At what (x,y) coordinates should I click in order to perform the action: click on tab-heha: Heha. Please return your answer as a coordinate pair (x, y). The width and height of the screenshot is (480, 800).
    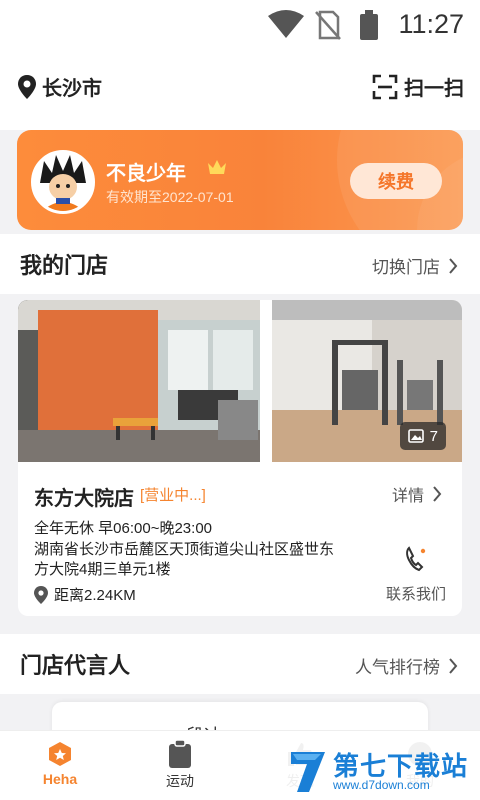
    Looking at the image, I should click on (60, 762).